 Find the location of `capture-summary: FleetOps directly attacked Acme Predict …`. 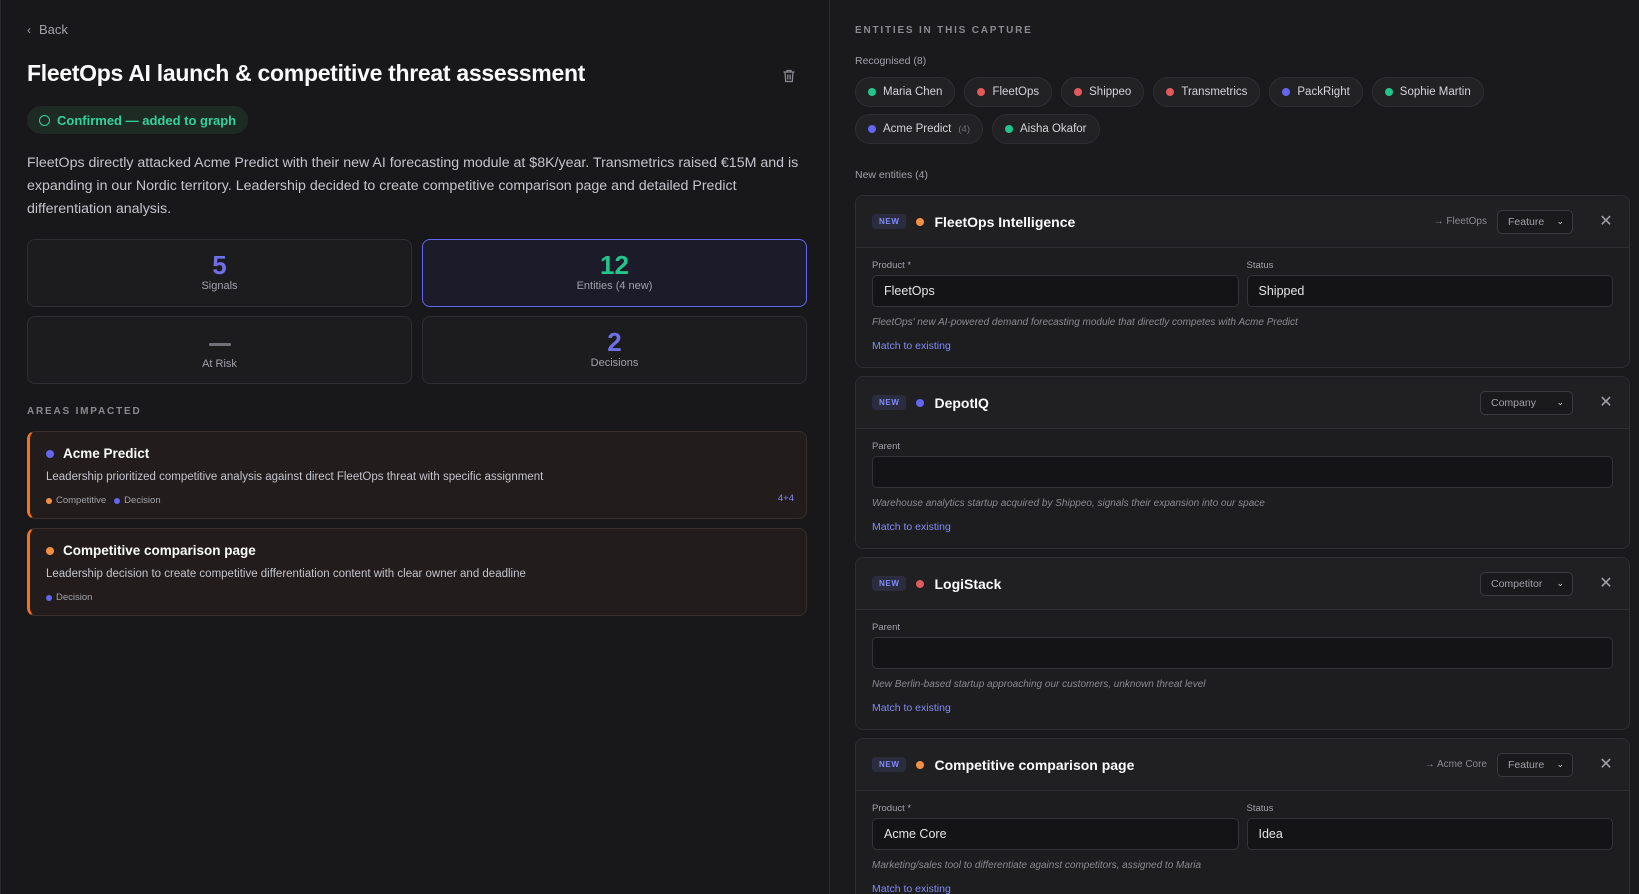

capture-summary: FleetOps directly attacked Acme Predict … is located at coordinates (413, 186).